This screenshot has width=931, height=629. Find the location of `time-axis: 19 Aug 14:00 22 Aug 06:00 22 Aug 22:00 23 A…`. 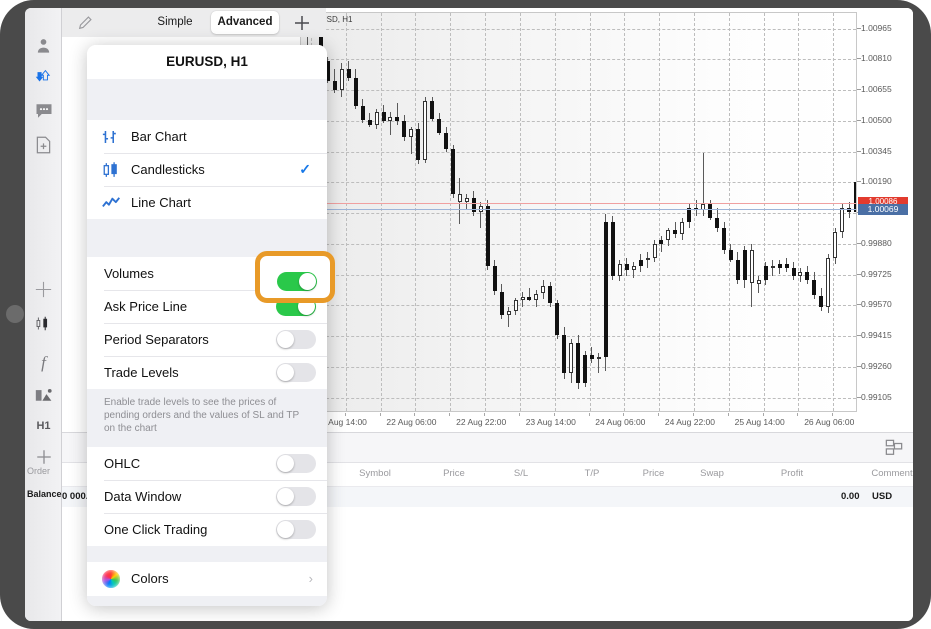

time-axis: 19 Aug 14:00 22 Aug 06:00 22 Aug 22:00 23 A… is located at coordinates (606, 422).